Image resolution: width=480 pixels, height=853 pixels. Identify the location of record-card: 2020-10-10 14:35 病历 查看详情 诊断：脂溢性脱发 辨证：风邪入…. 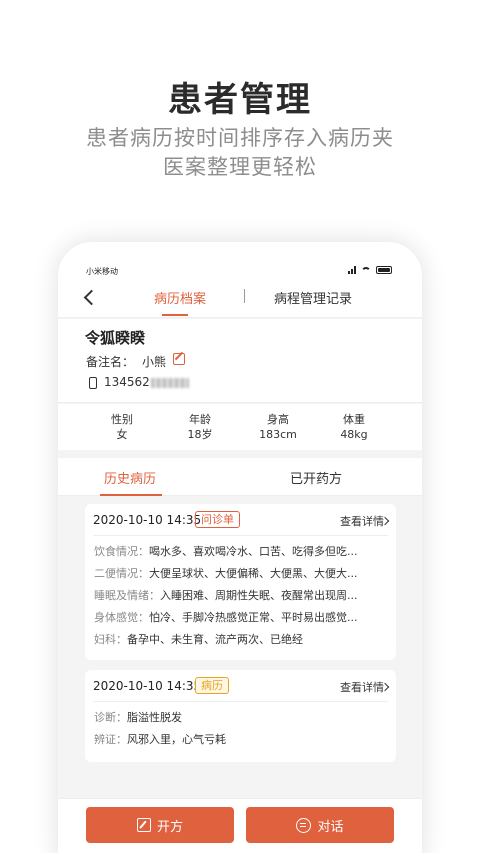
(240, 716).